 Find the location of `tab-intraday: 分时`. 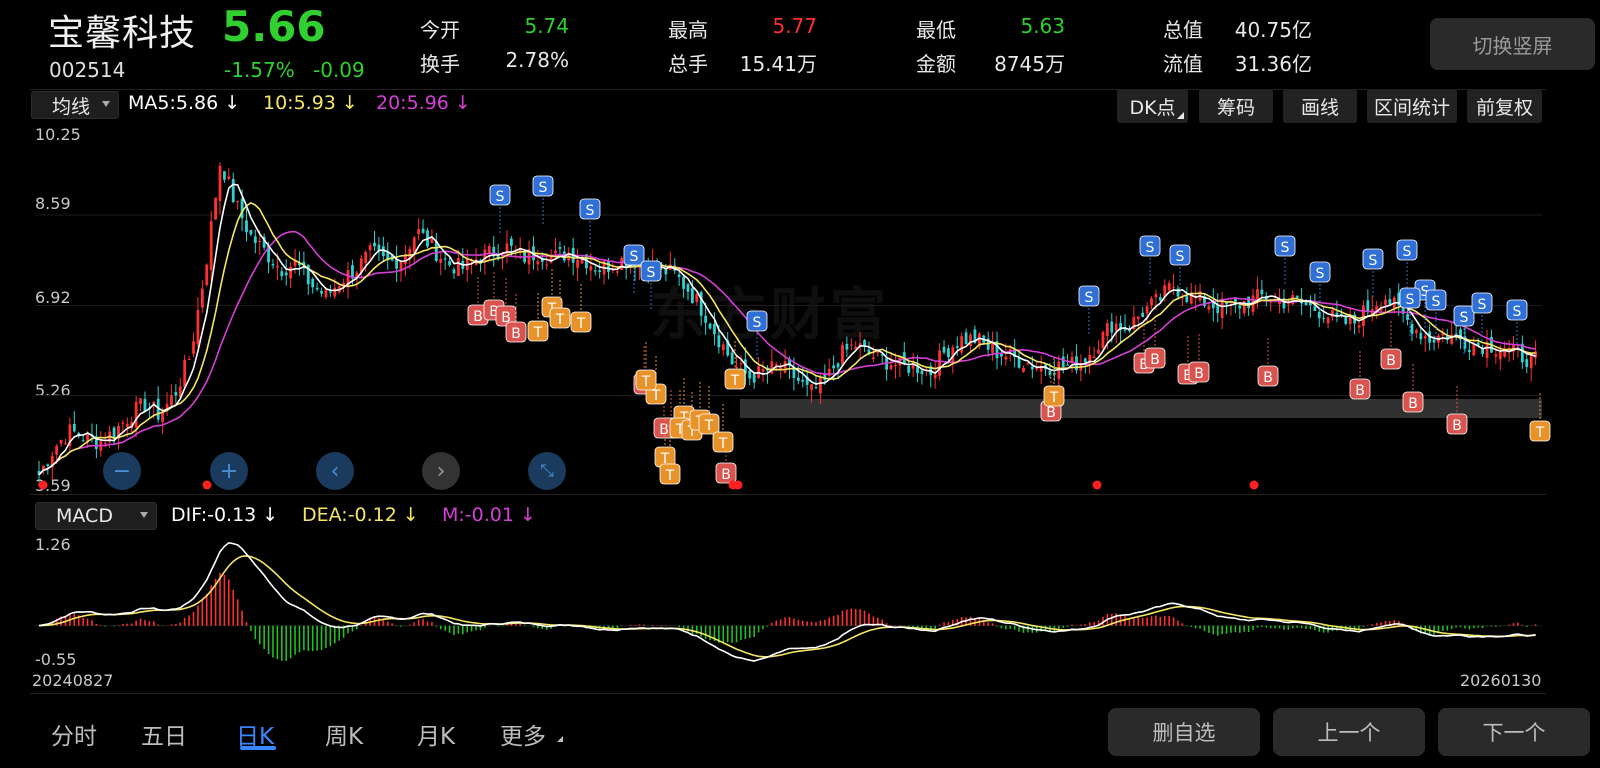

tab-intraday: 分时 is located at coordinates (74, 734).